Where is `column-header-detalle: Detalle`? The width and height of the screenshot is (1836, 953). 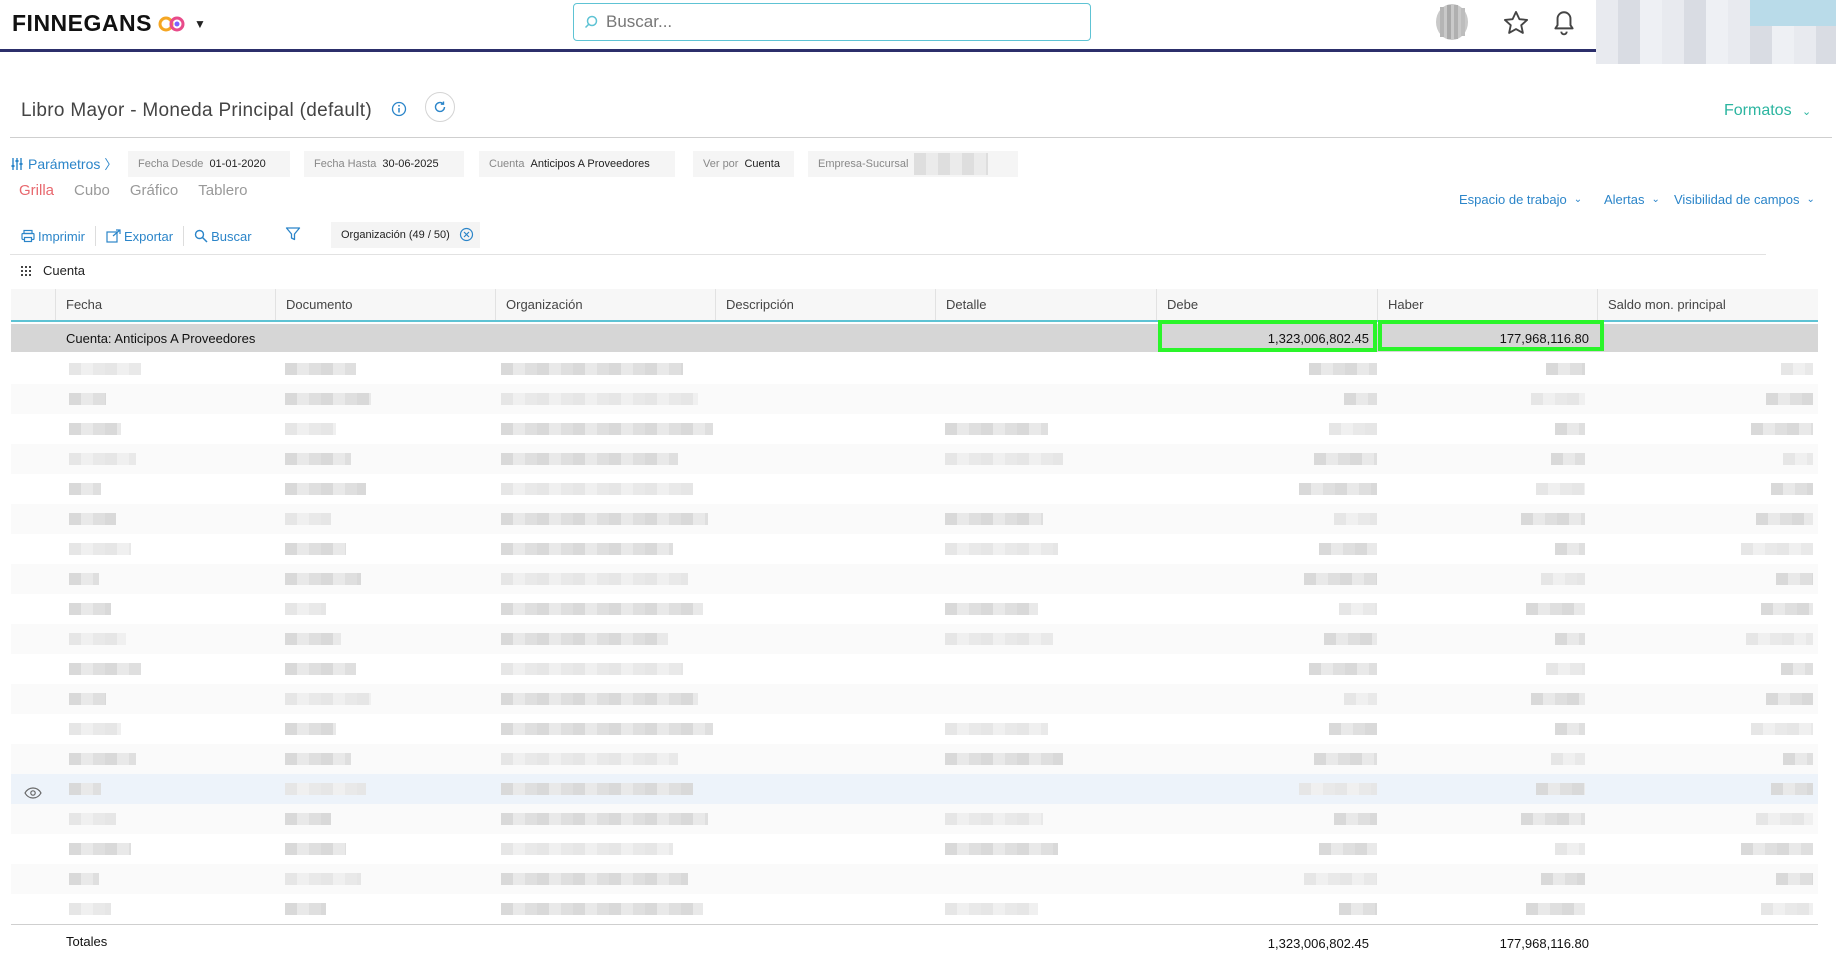
column-header-detalle: Detalle is located at coordinates (1045, 304).